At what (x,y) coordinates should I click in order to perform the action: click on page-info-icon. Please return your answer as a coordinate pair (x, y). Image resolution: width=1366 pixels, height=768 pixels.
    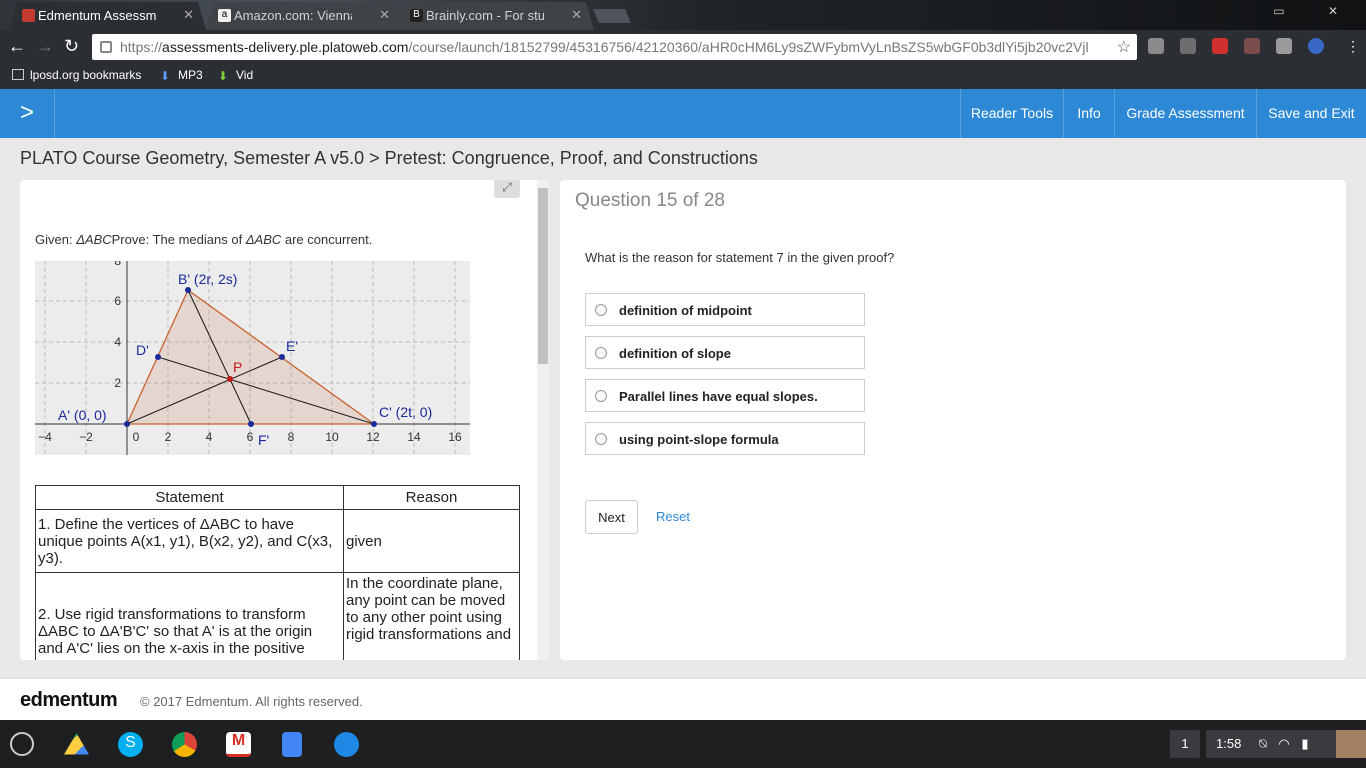
    Looking at the image, I should click on (106, 47).